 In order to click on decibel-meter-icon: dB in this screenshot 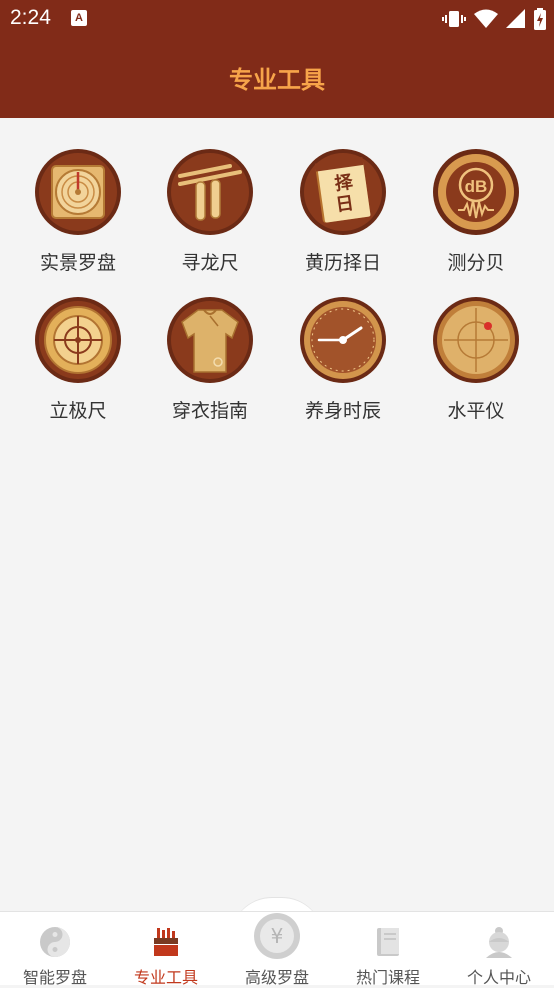, I will do `click(476, 192)`.